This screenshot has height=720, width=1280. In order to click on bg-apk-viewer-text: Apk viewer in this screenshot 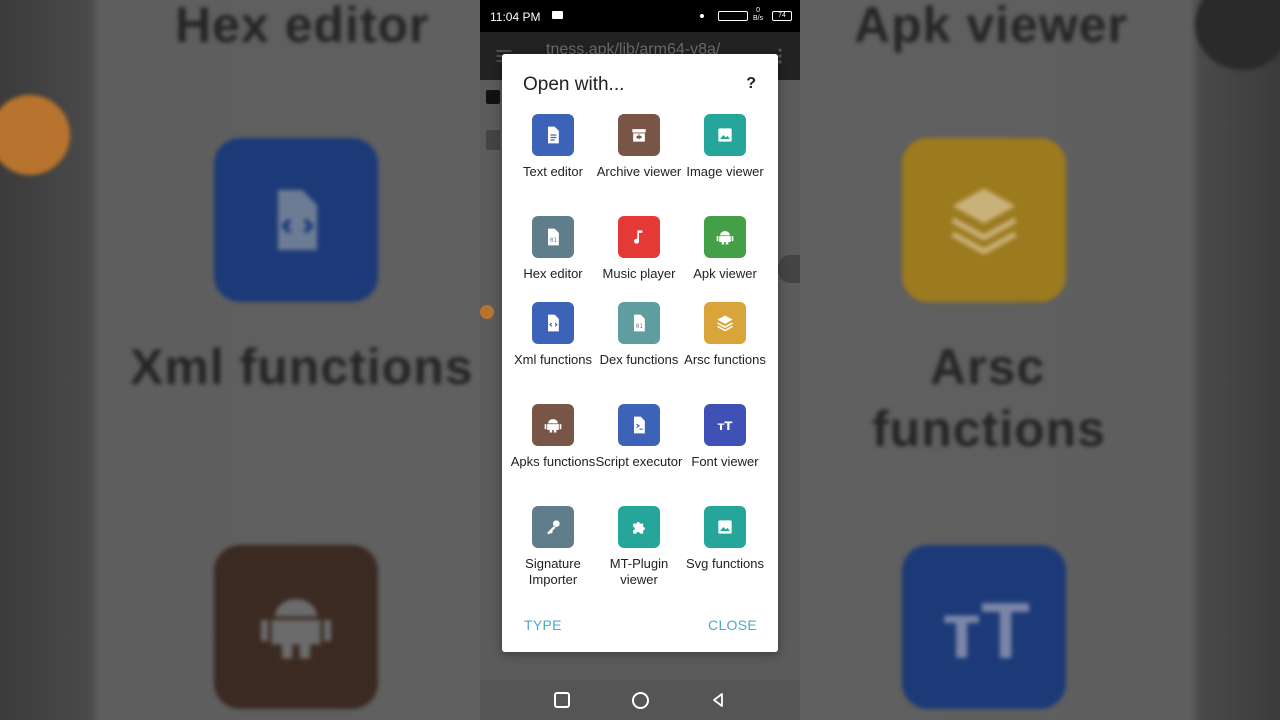, I will do `click(991, 26)`.